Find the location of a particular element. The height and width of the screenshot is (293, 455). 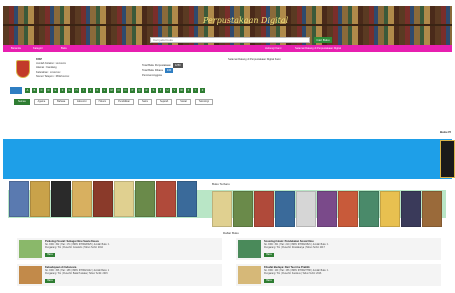

alphabet-filter-button: Y is located at coordinates (195, 90).